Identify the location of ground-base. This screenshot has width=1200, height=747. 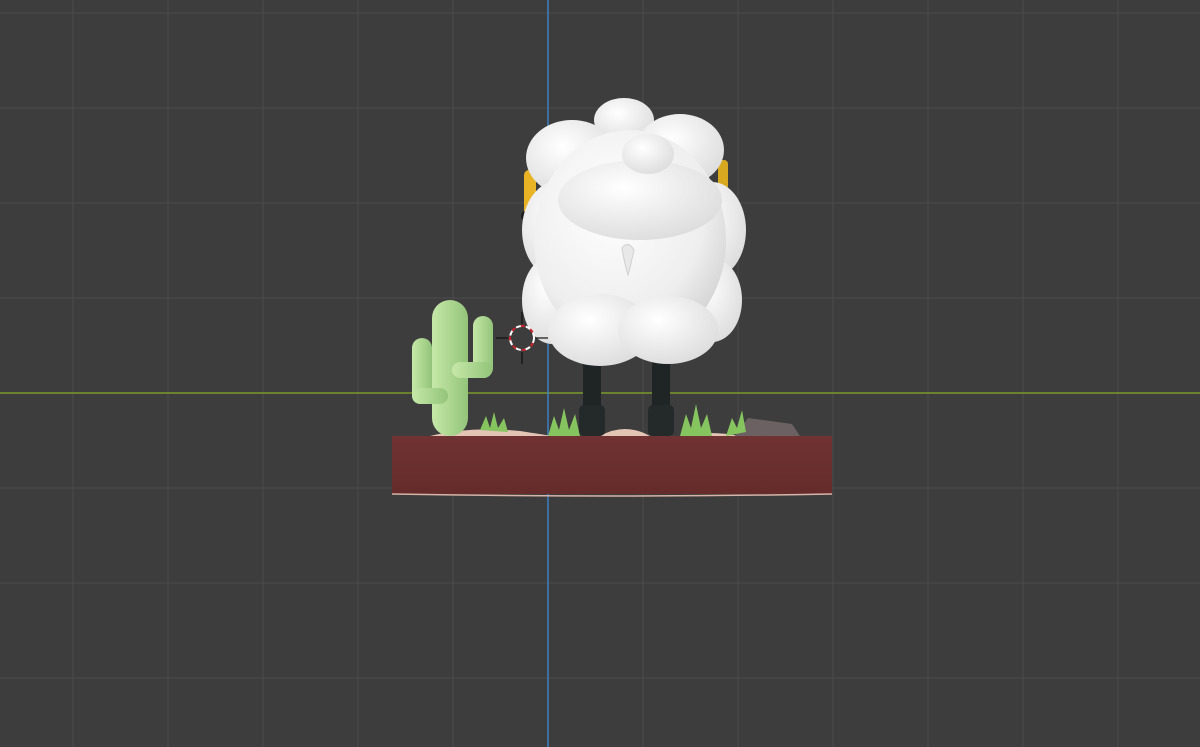
(612, 466).